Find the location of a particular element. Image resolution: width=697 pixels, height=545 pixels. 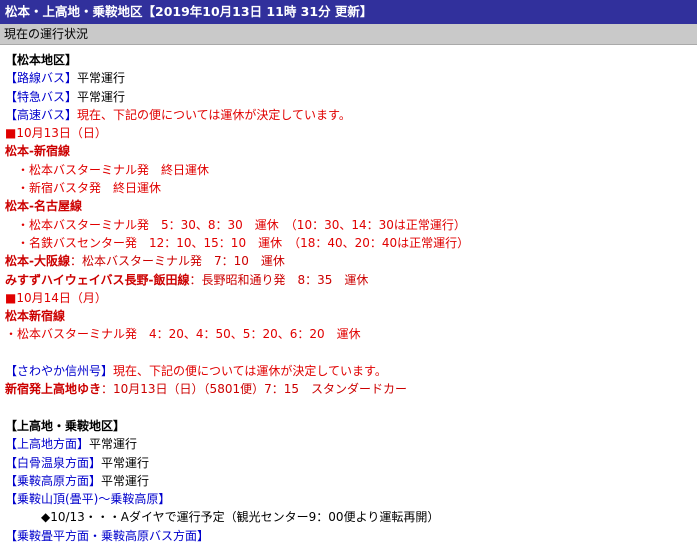

norikura-kogen-name: 【乗鞍高原方面】 is located at coordinates (53, 480).